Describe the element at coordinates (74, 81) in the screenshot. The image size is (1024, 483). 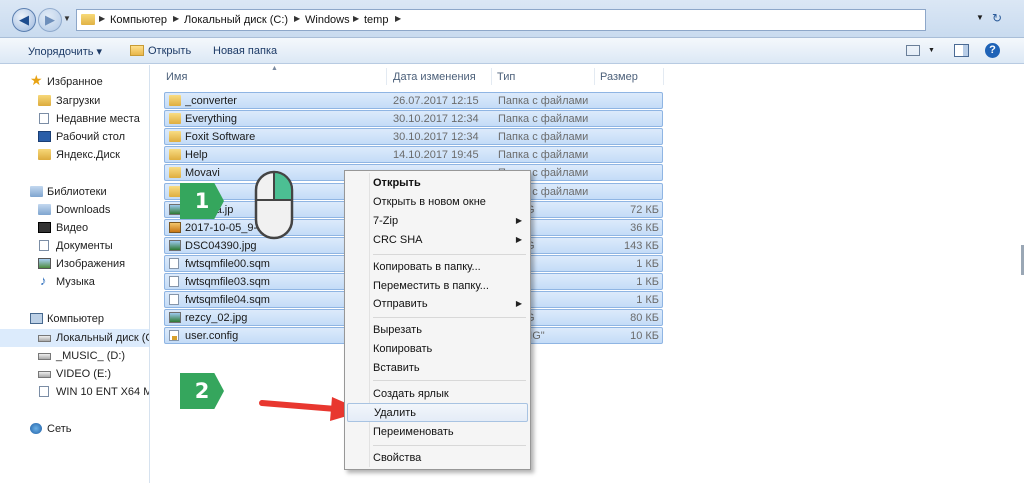
I see `nav-favorites: ★ Избранное` at that location.